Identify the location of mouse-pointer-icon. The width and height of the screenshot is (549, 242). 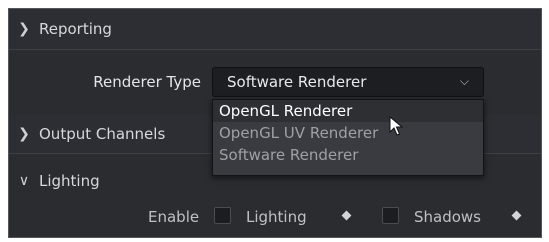
(396, 126).